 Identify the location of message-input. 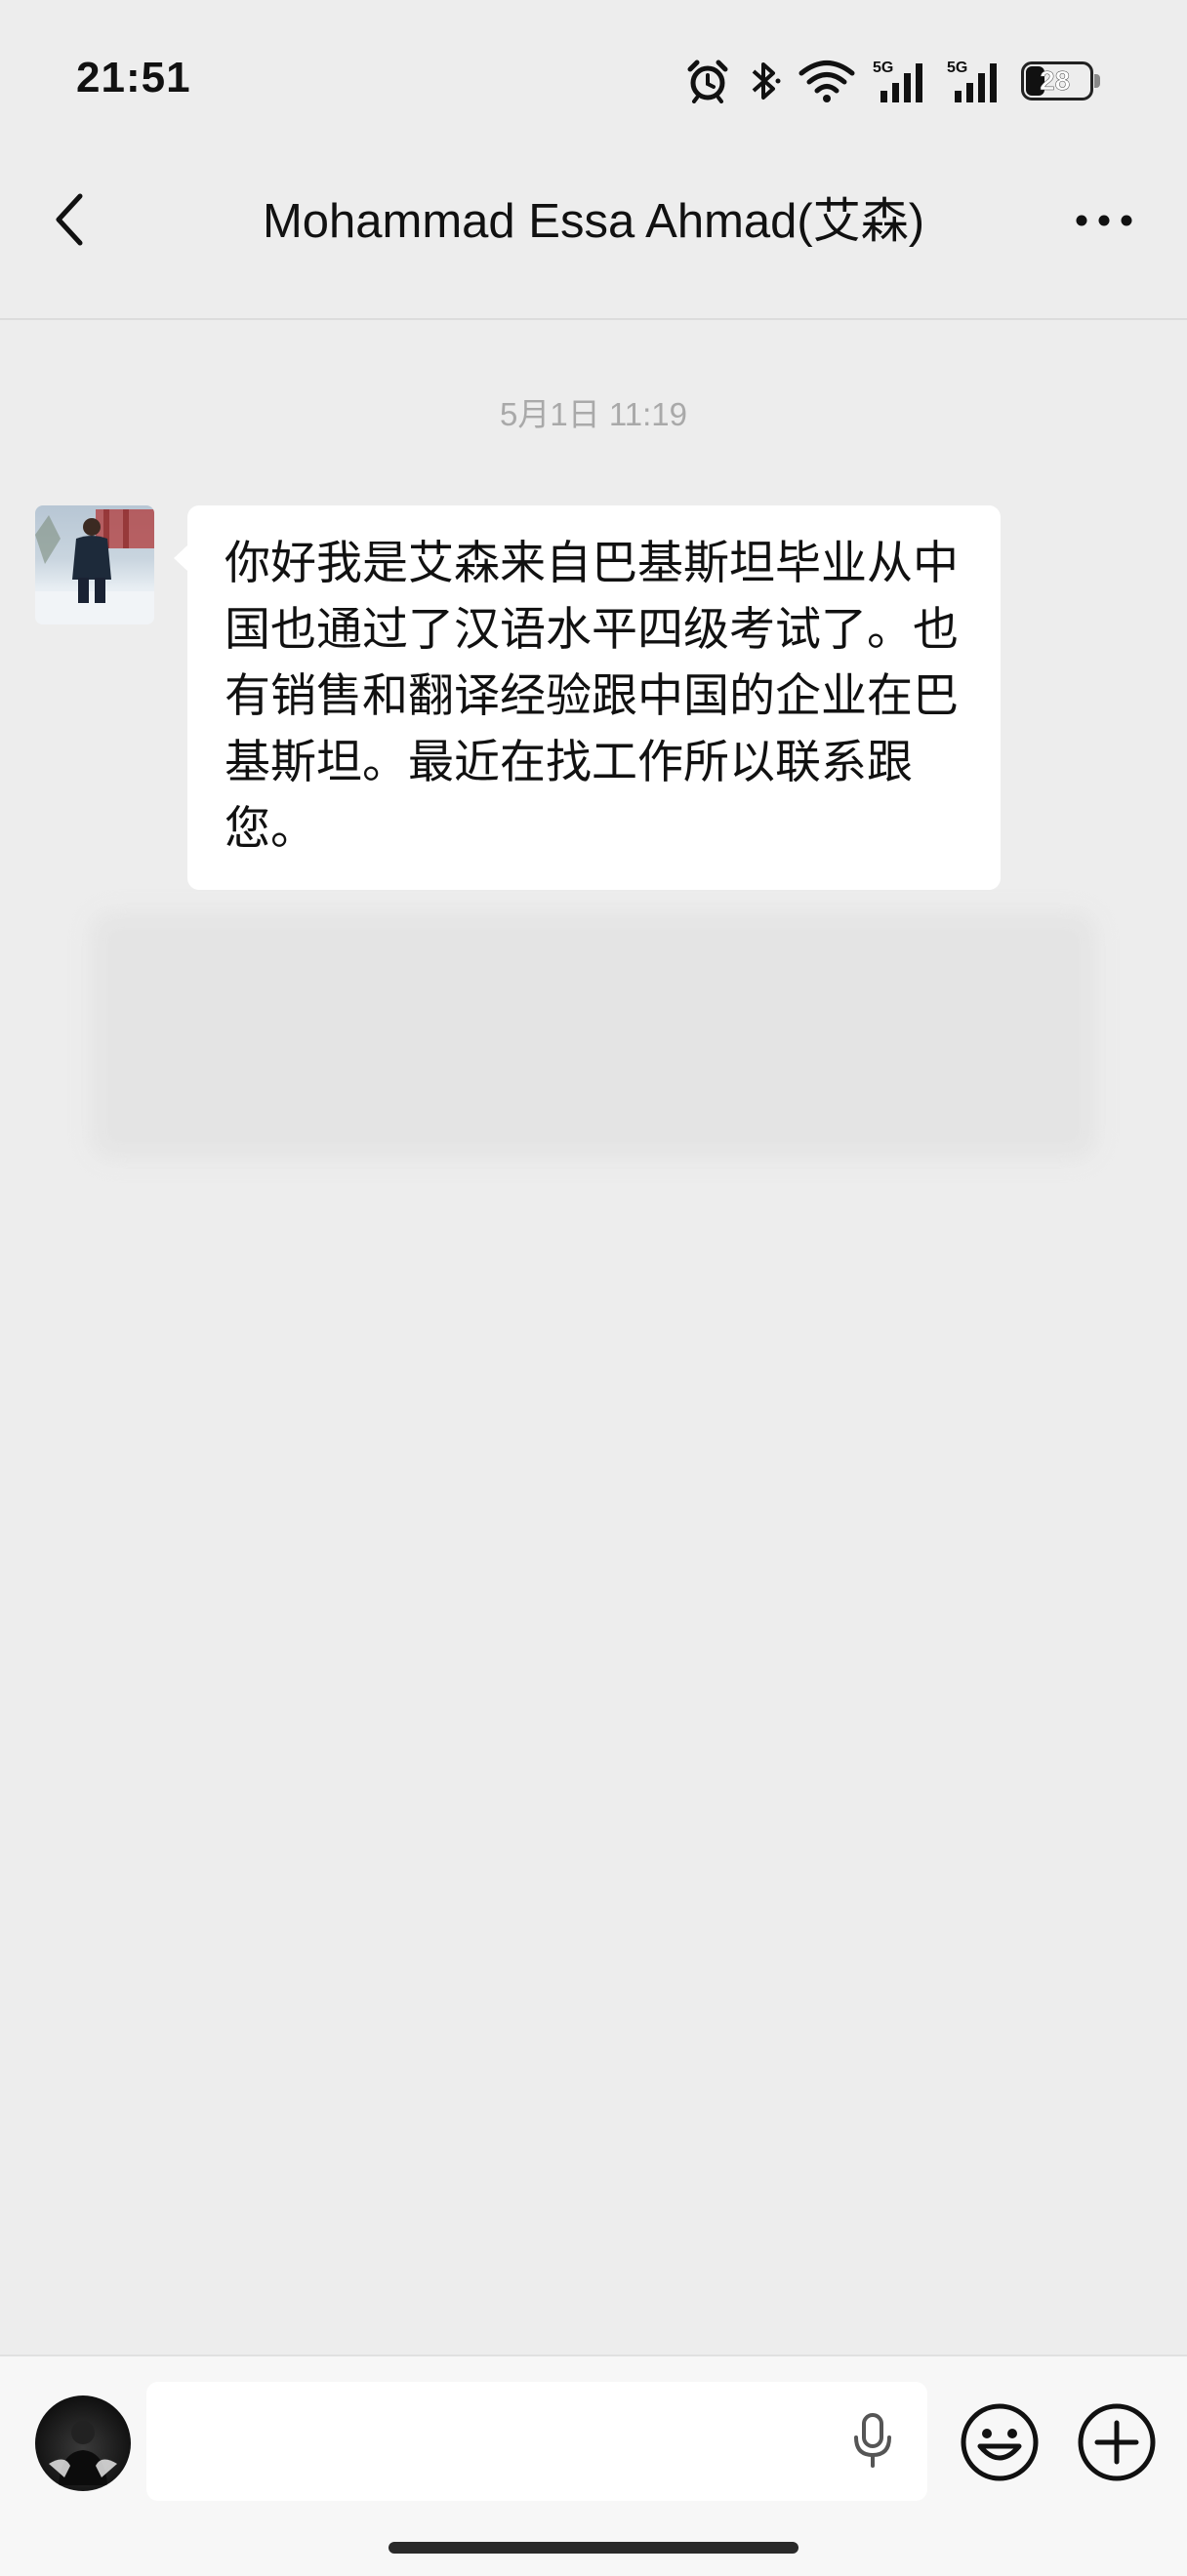
(536, 2441).